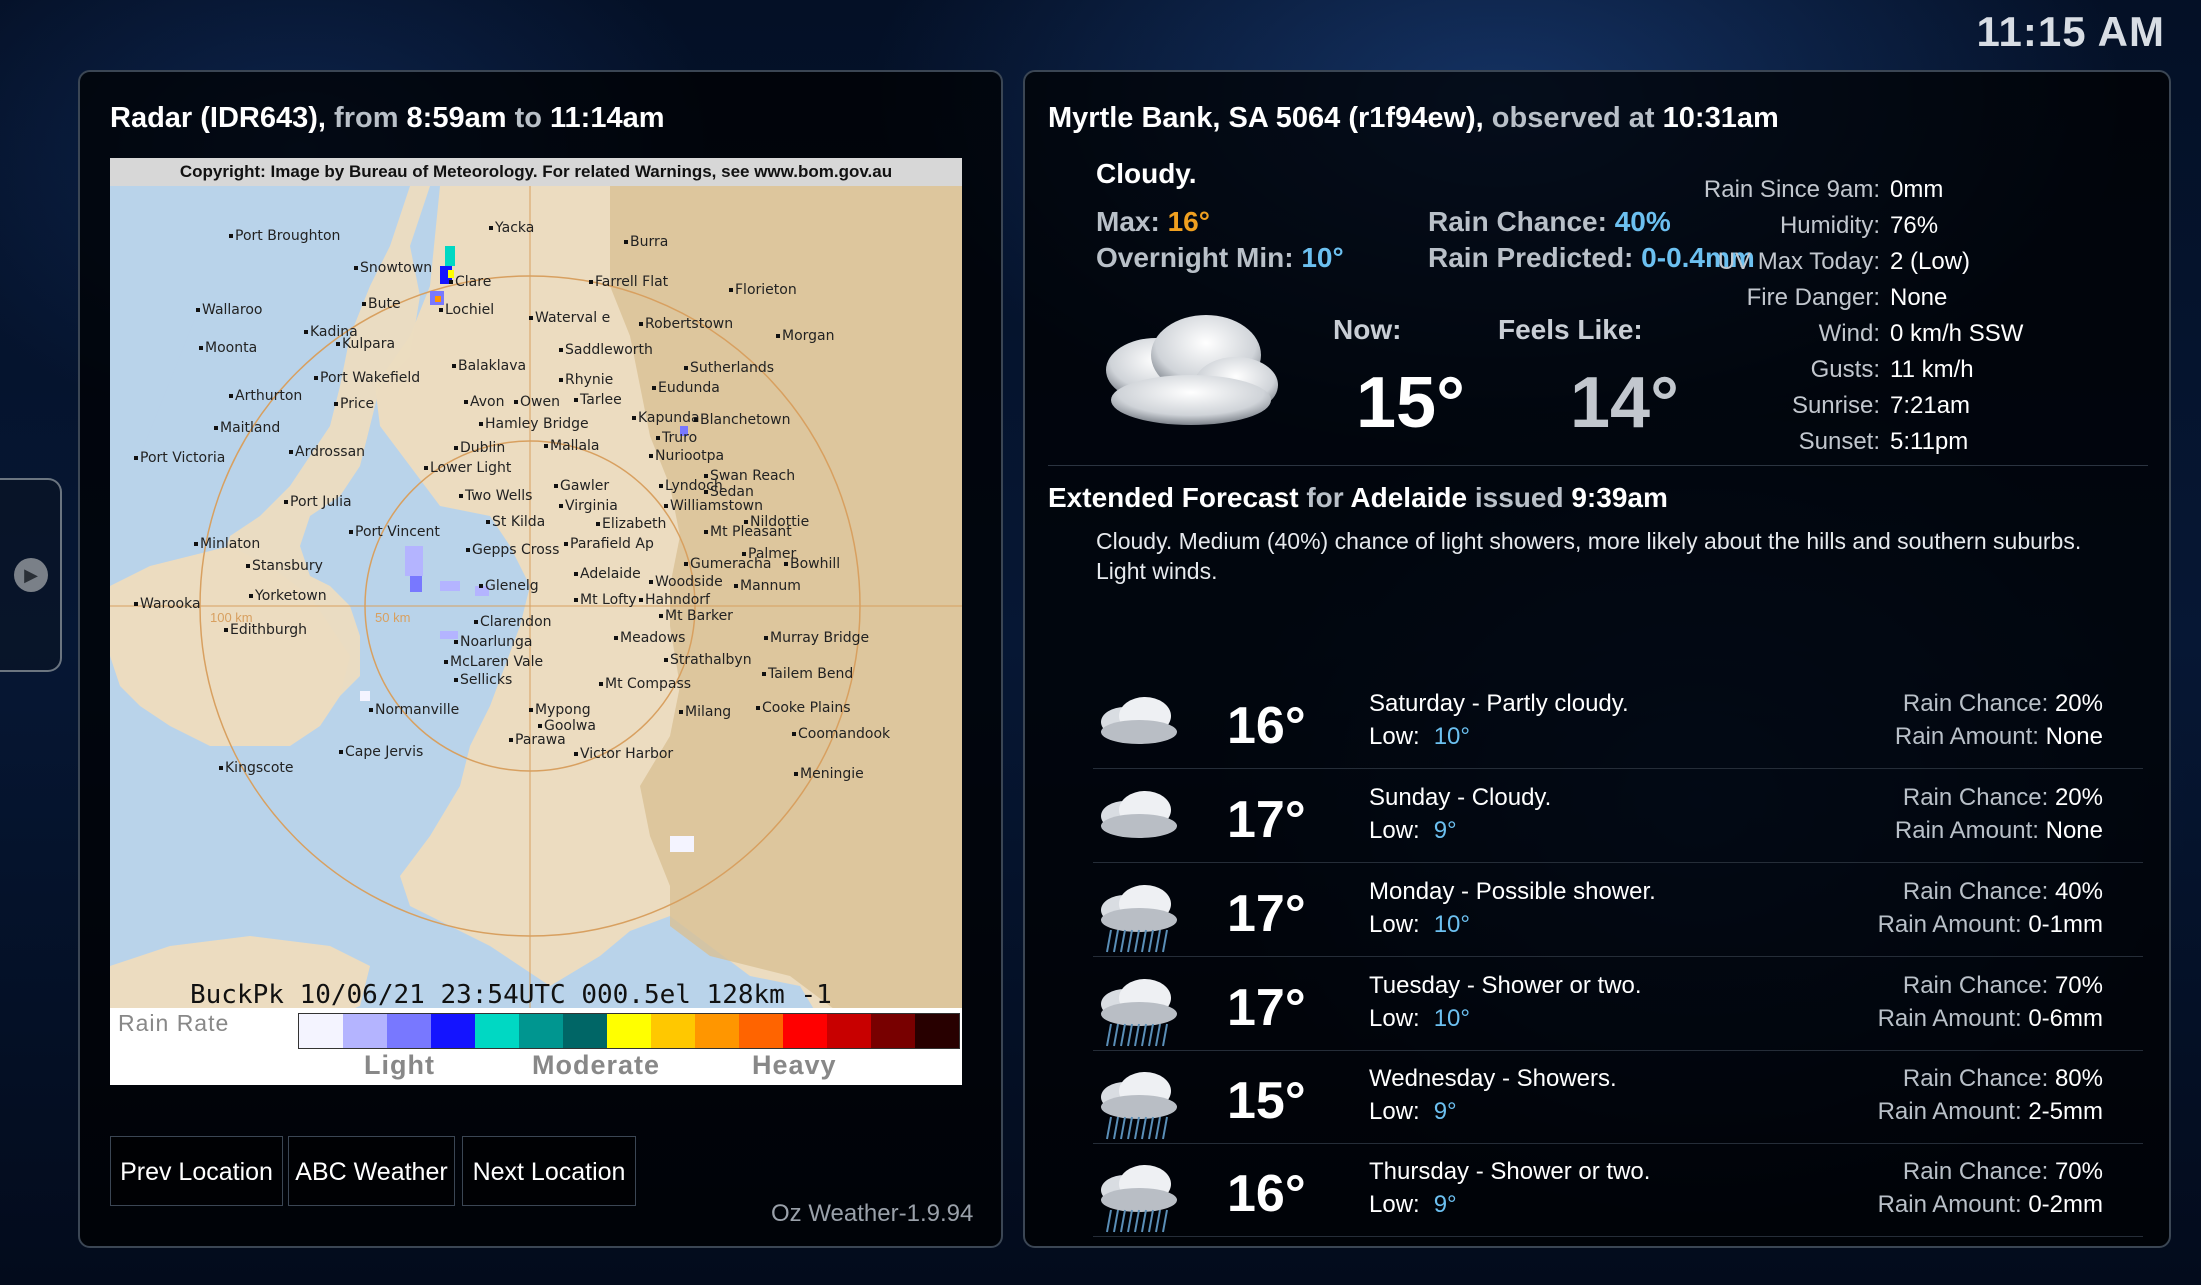  What do you see at coordinates (492, 366) in the screenshot?
I see `town-label: Balaklava` at bounding box center [492, 366].